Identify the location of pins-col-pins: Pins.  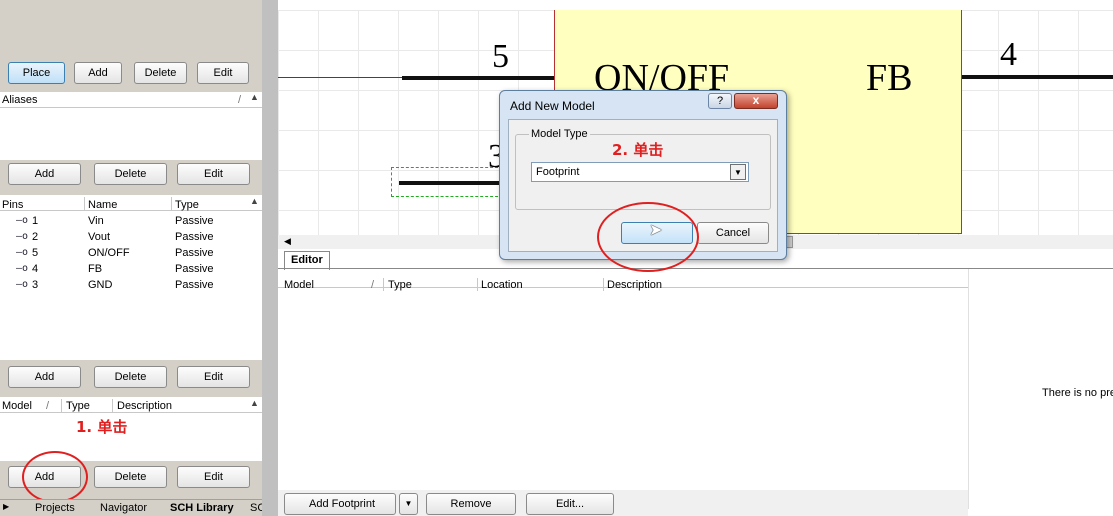
(12, 205).